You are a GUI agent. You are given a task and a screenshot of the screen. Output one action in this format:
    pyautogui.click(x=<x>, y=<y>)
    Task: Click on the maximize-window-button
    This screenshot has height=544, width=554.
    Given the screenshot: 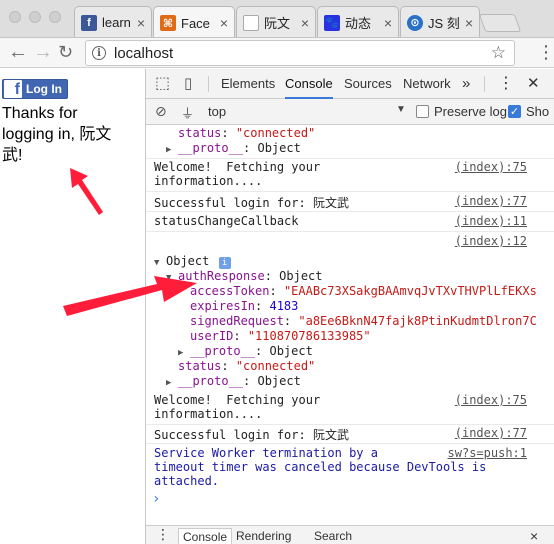 What is the action you would take?
    pyautogui.click(x=55, y=17)
    